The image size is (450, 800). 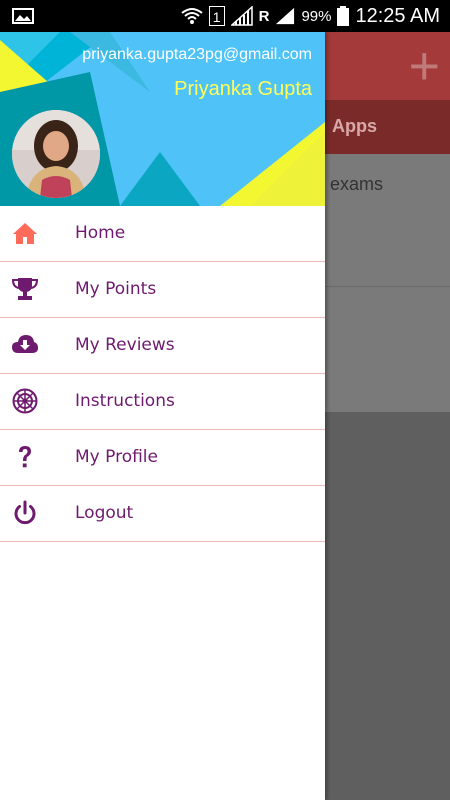 I want to click on tab-apps: Apps, so click(x=354, y=126).